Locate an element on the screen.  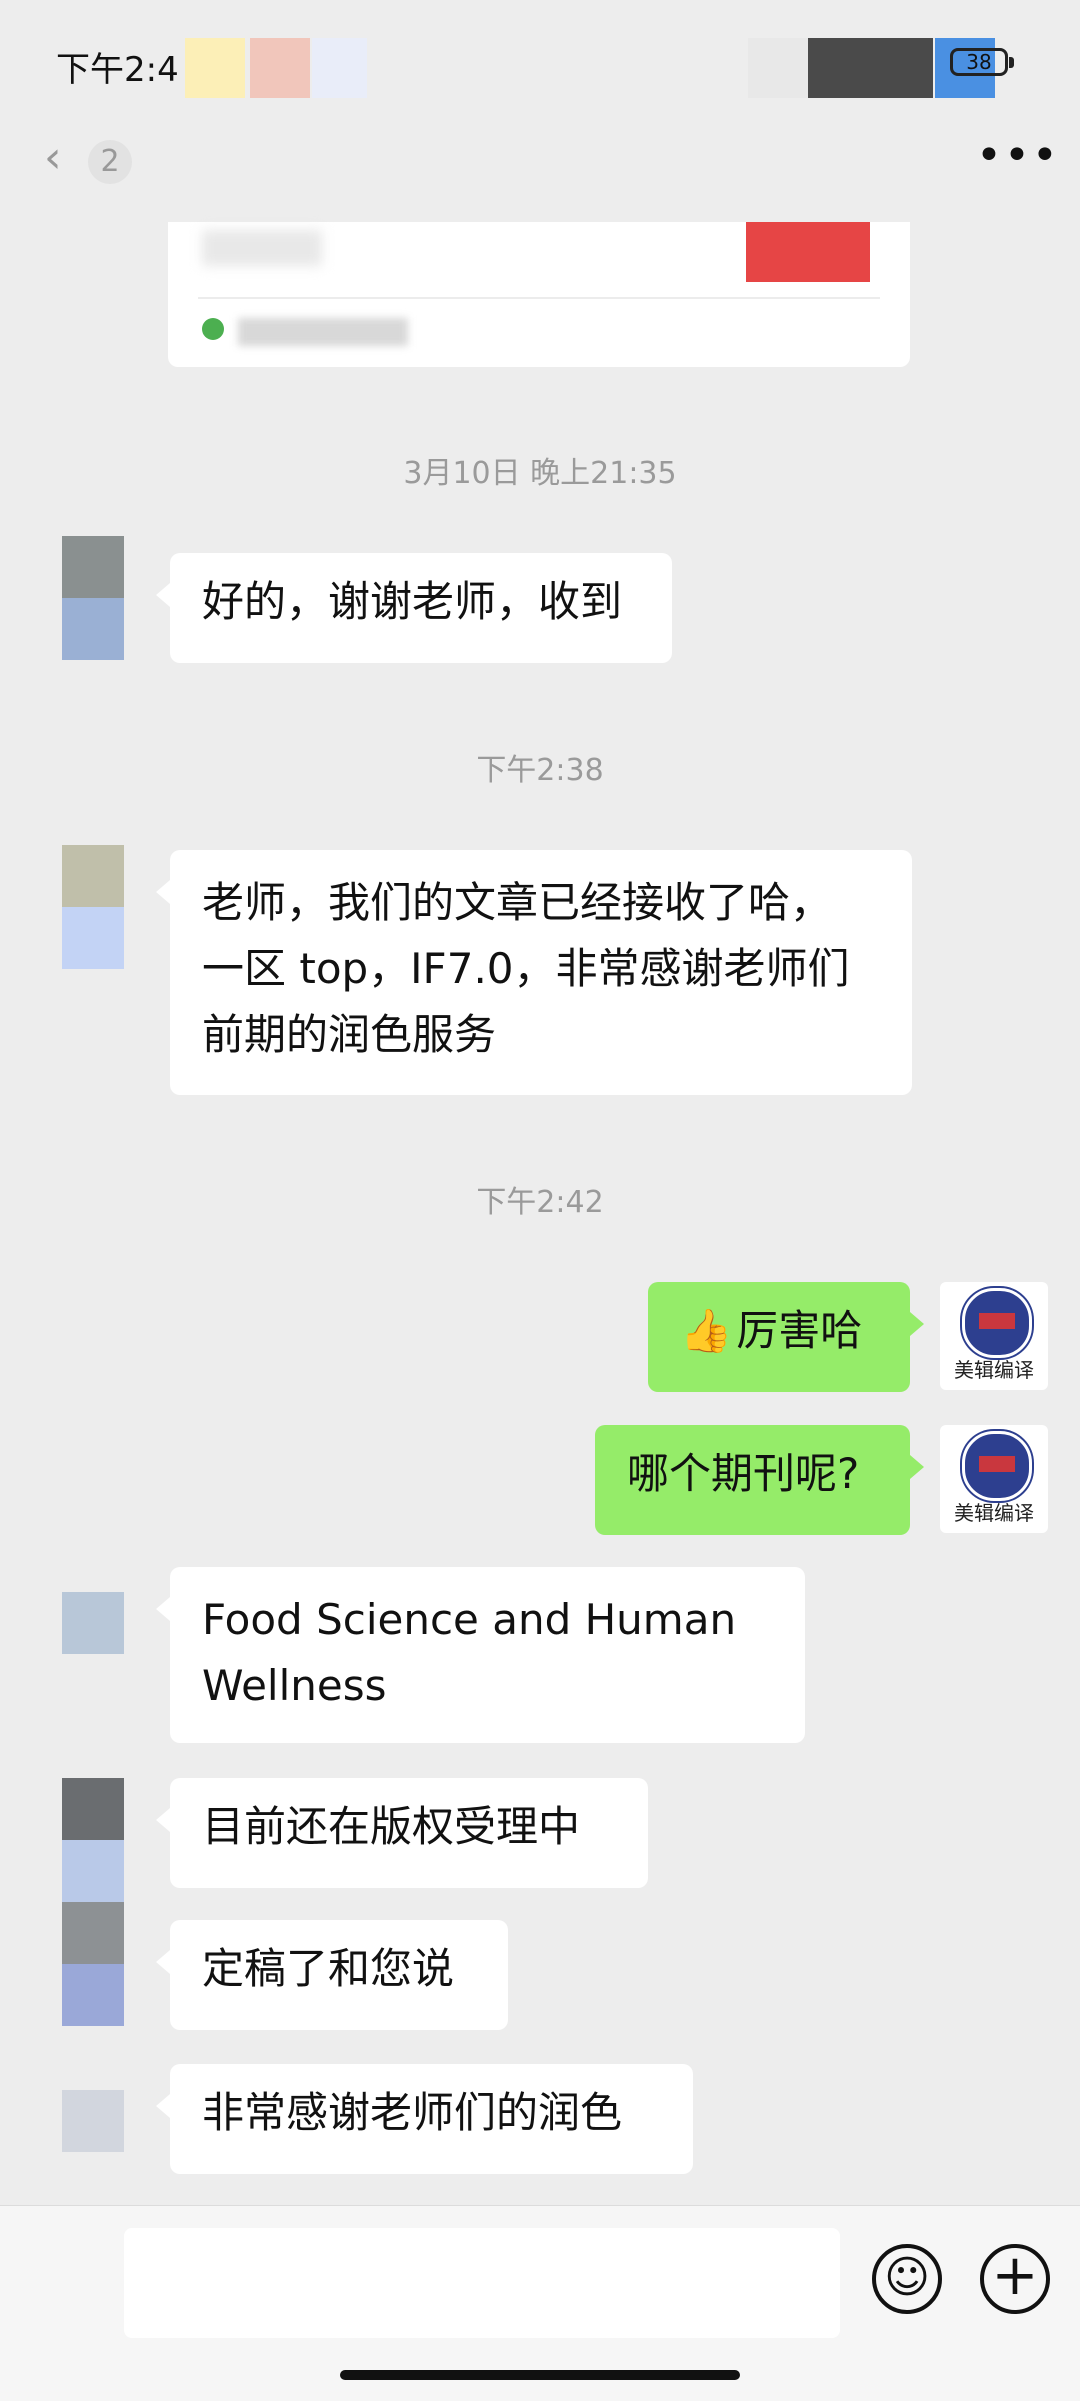
message-bubble-self: 👍厉害哈 is located at coordinates (786, 1337).